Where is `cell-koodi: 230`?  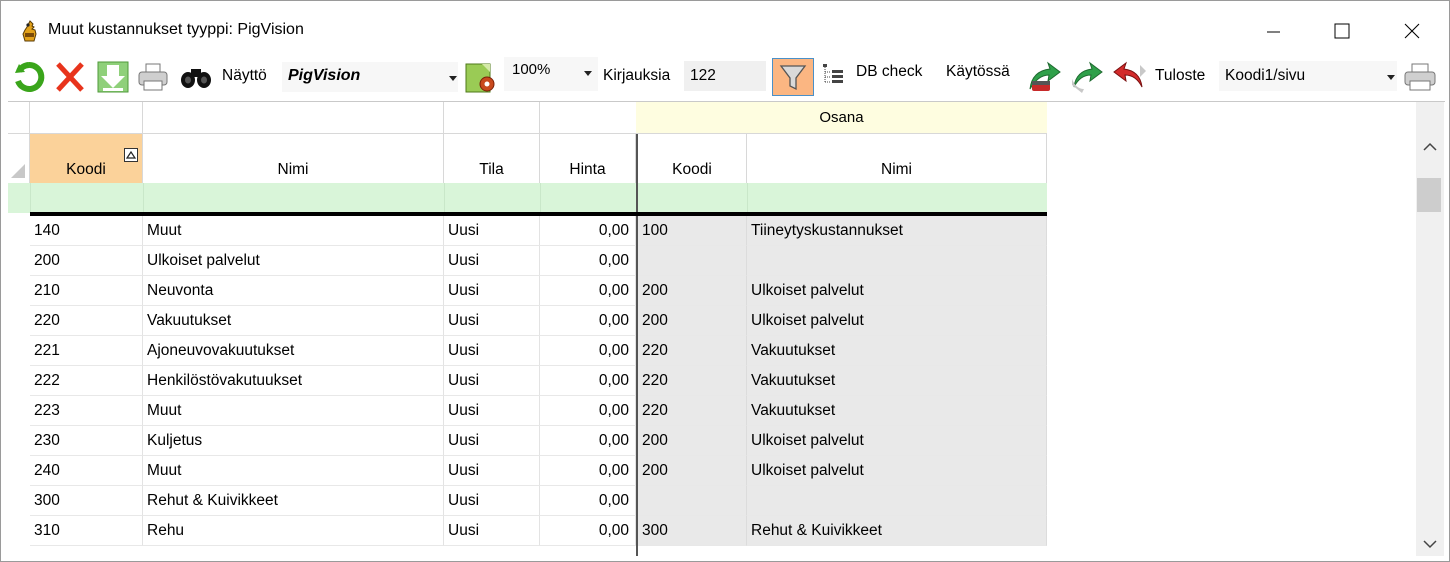 cell-koodi: 230 is located at coordinates (86, 441).